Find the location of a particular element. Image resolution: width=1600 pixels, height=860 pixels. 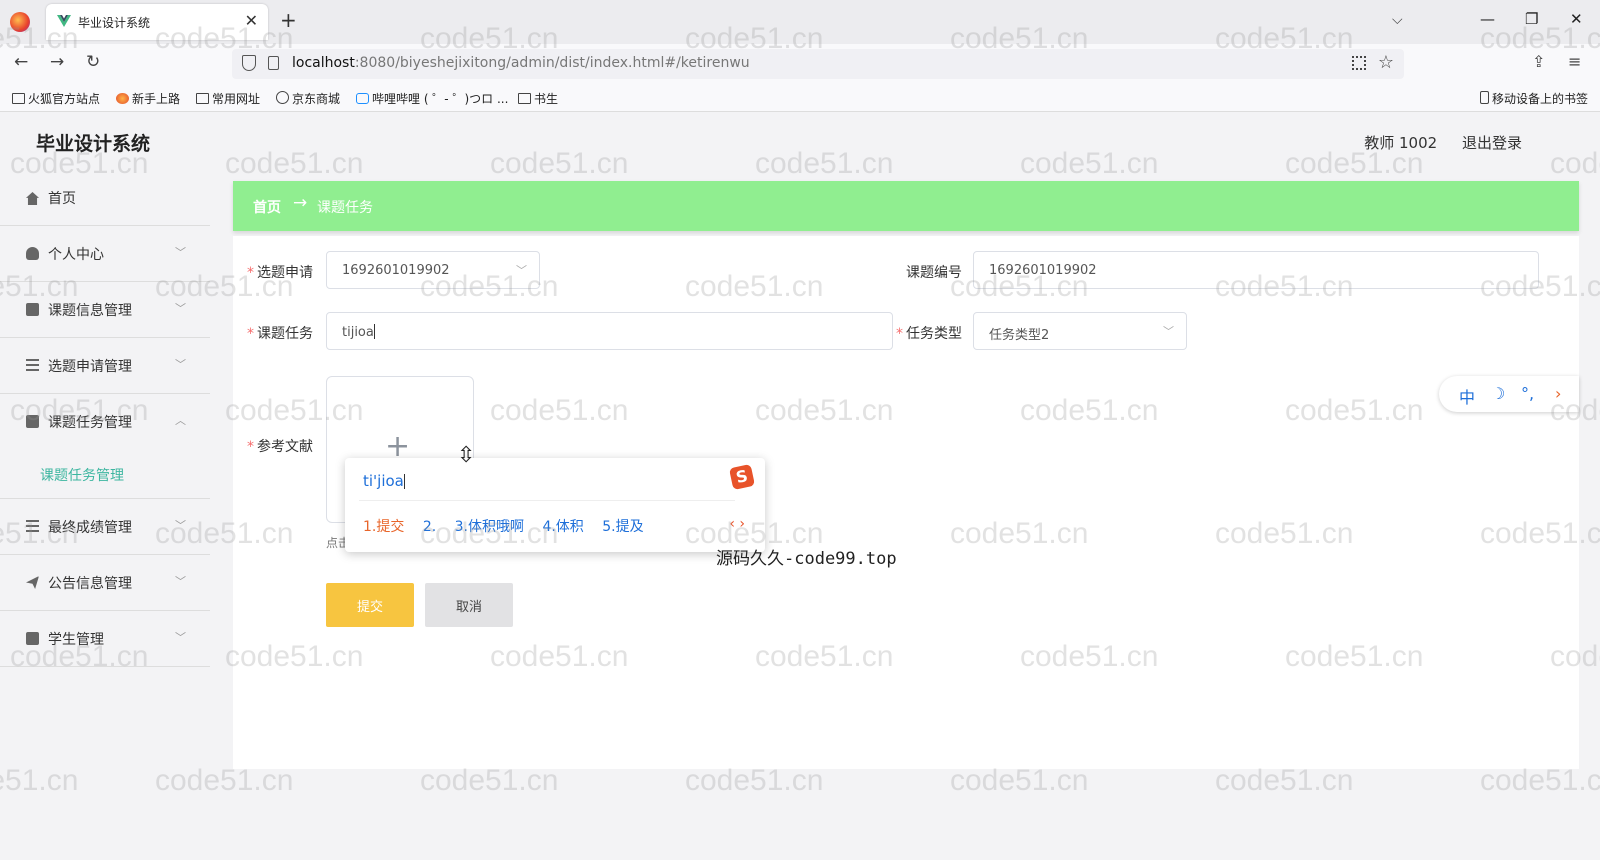

sidebar-item-final-score: 最终成绩管理 ﹀ is located at coordinates (105, 527).